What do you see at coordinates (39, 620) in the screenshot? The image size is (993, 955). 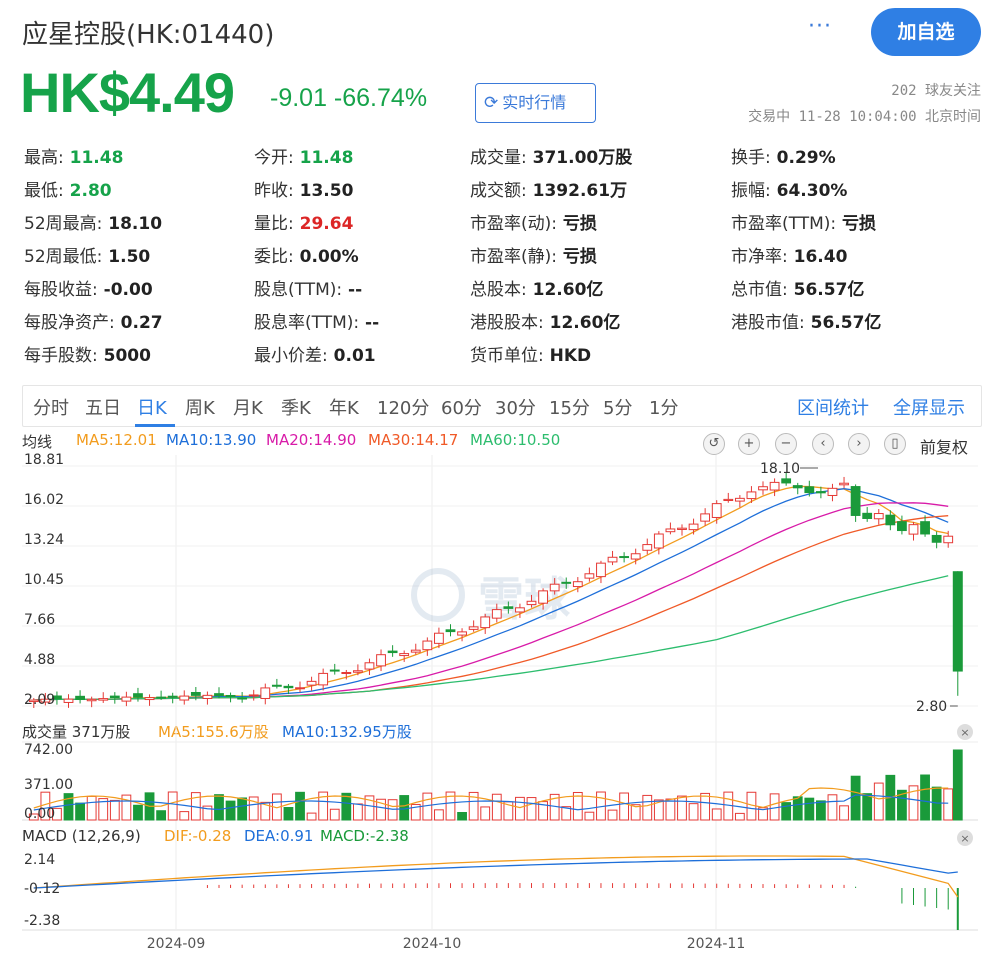 I see `price-tick-label: 7.66` at bounding box center [39, 620].